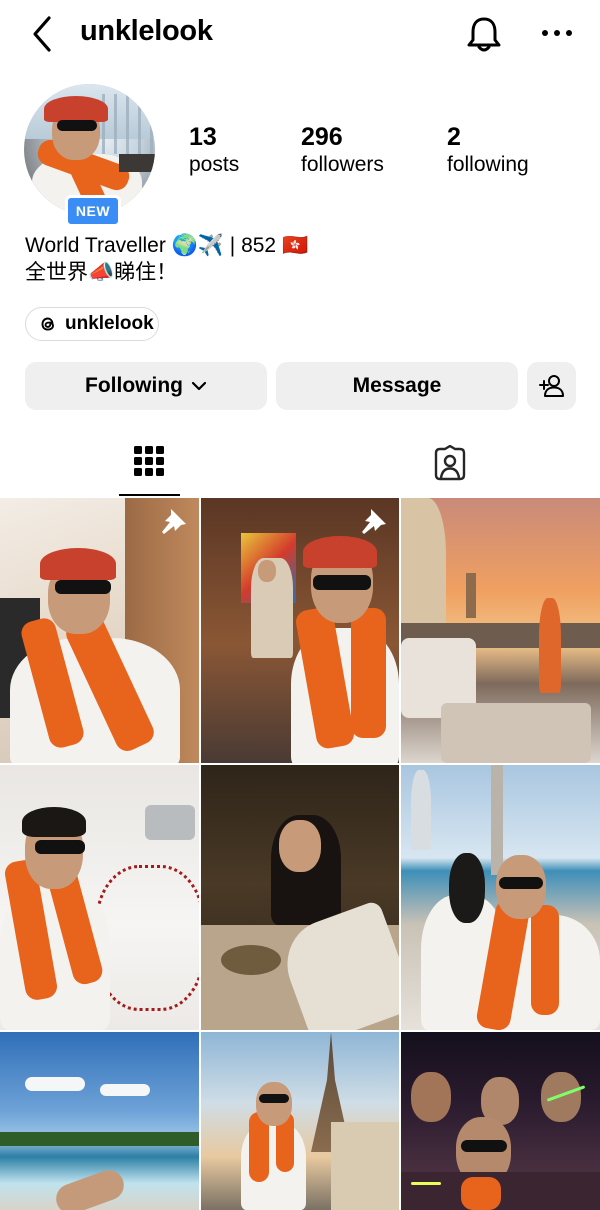 The height and width of the screenshot is (1210, 600). I want to click on followers-stat: 296 followers, so click(342, 150).